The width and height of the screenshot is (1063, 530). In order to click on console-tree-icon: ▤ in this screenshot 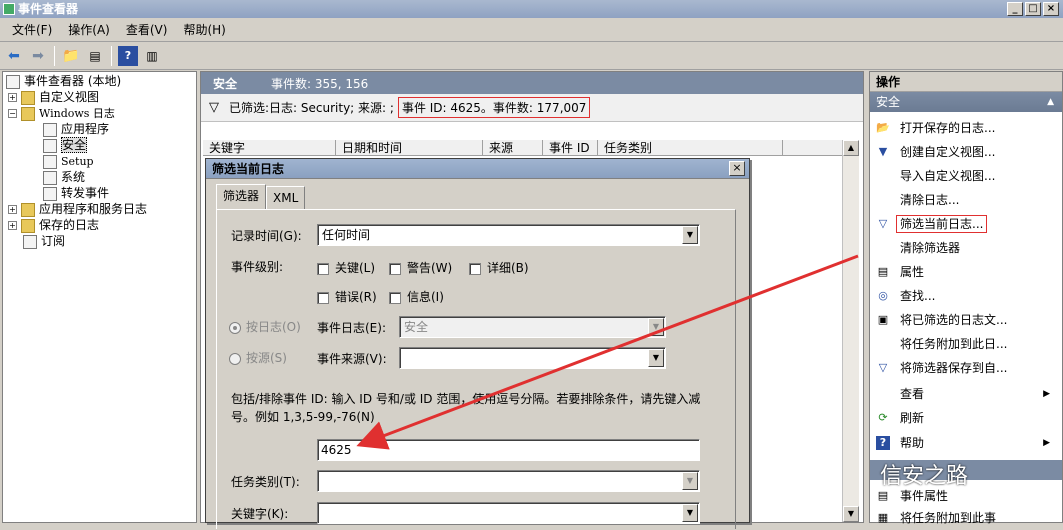, I will do `click(95, 56)`.